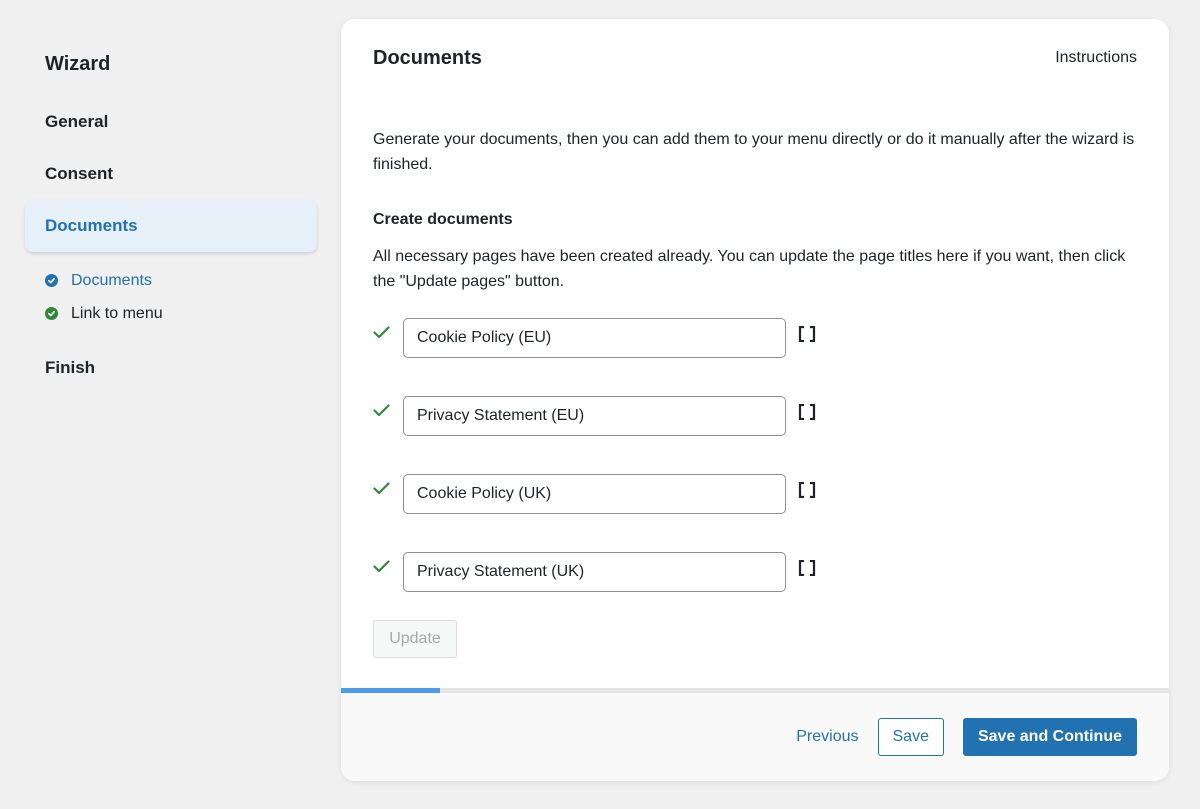  Describe the element at coordinates (910, 737) in the screenshot. I see `save-button: Save` at that location.